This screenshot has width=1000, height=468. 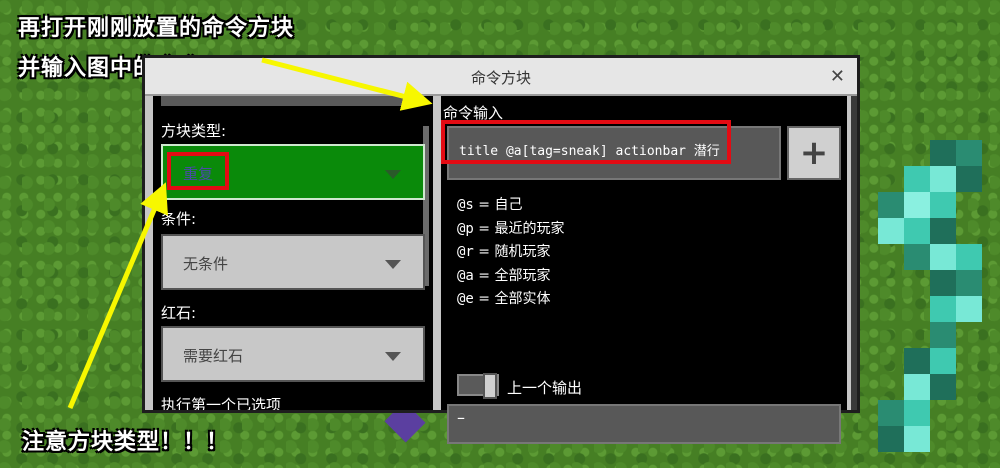 What do you see at coordinates (287, 101) in the screenshot?
I see `settings-top-strip` at bounding box center [287, 101].